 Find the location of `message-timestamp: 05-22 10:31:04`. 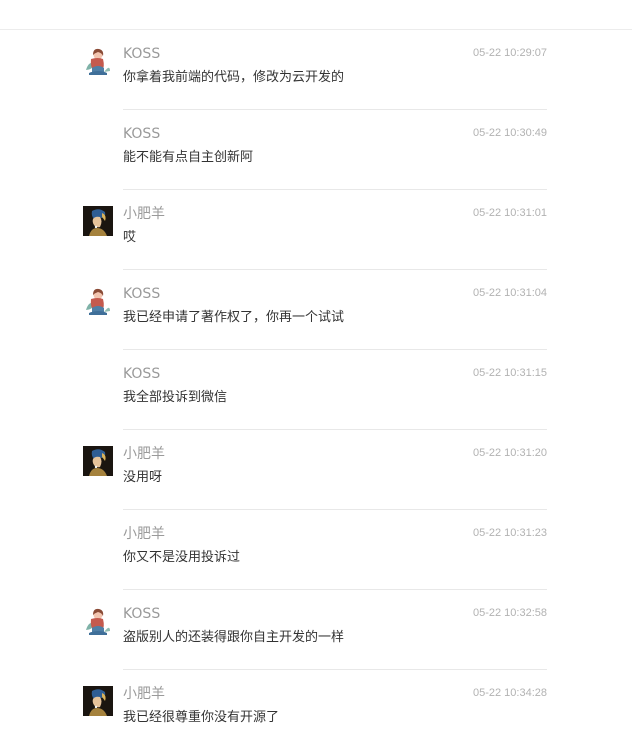

message-timestamp: 05-22 10:31:04 is located at coordinates (509, 293).